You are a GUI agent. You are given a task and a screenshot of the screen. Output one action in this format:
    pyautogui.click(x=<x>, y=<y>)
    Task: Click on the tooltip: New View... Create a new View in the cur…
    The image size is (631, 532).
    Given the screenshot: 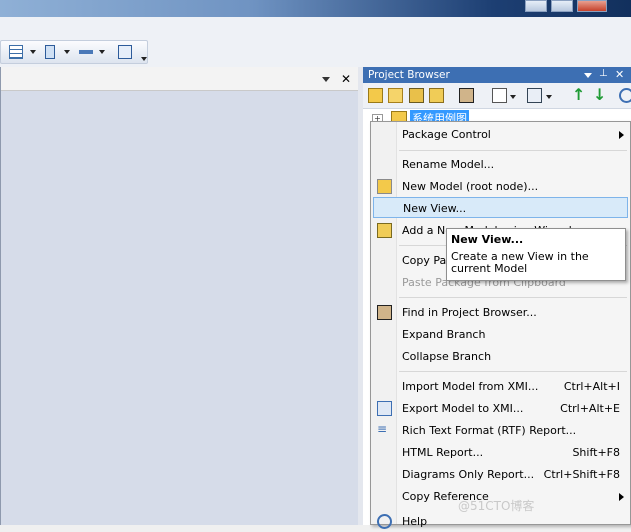 What is the action you would take?
    pyautogui.click(x=536, y=254)
    